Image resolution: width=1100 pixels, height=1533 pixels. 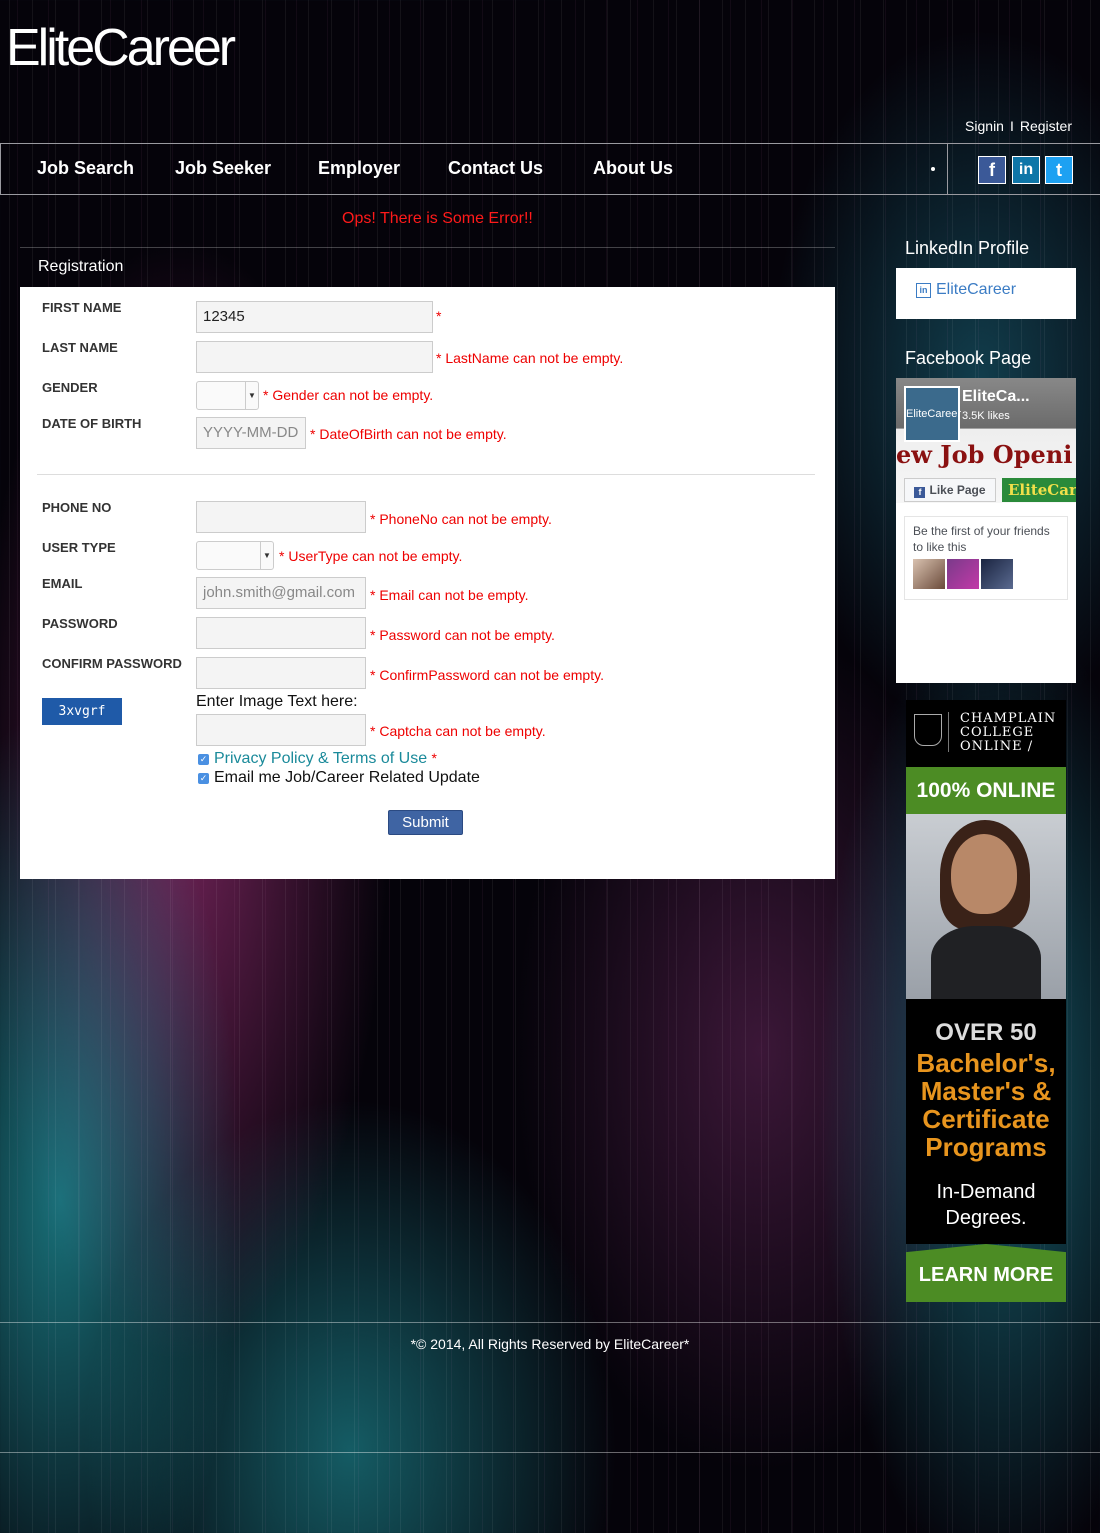 I want to click on error-banner: Ops! There is Some Error!!, so click(x=437, y=218).